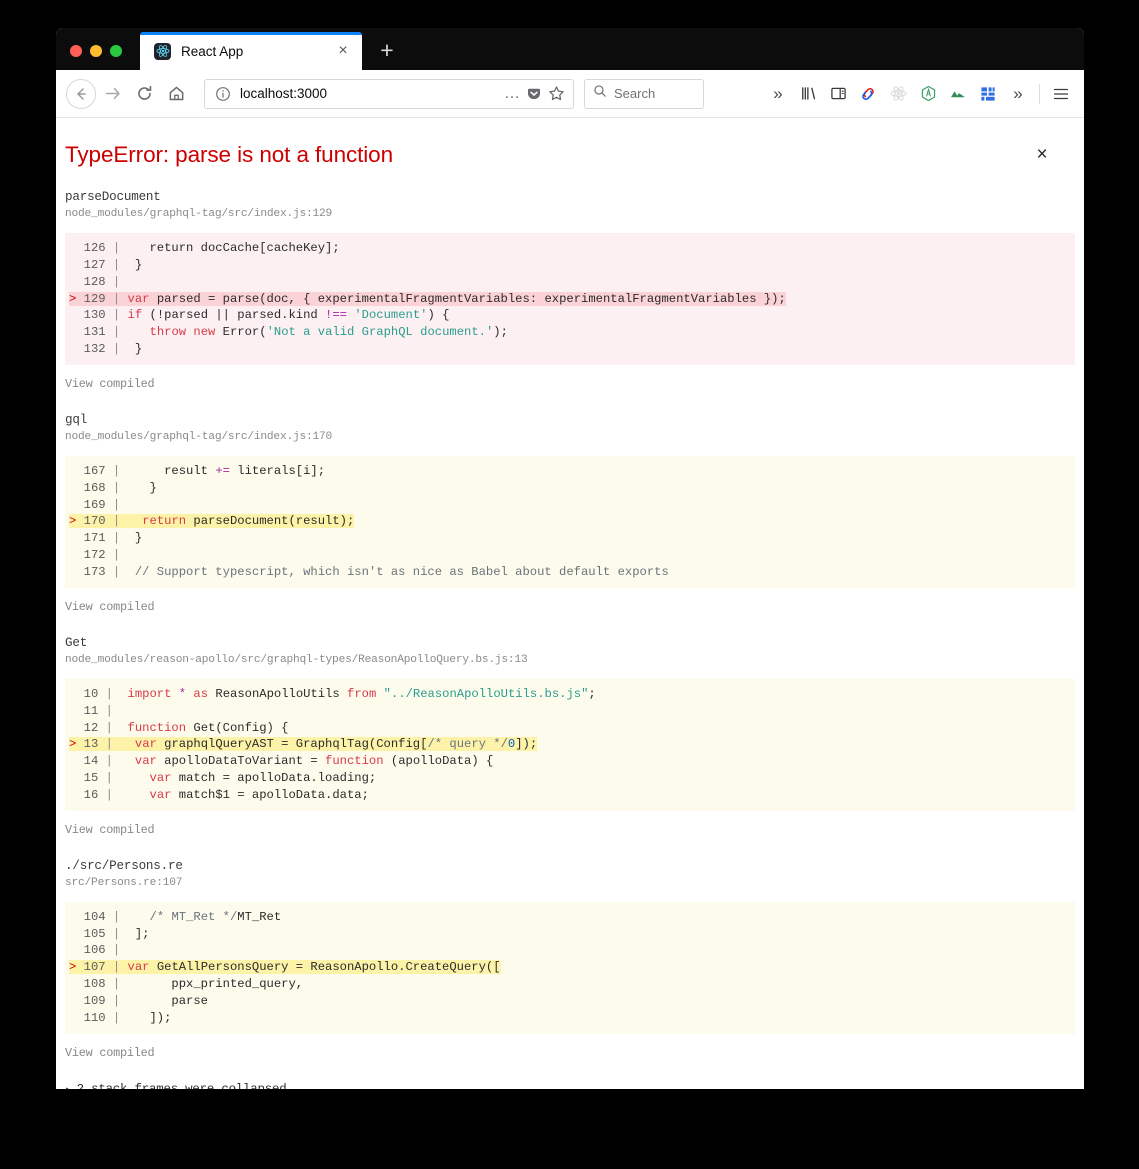 Image resolution: width=1139 pixels, height=1169 pixels. I want to click on code-token: );, so click(500, 332).